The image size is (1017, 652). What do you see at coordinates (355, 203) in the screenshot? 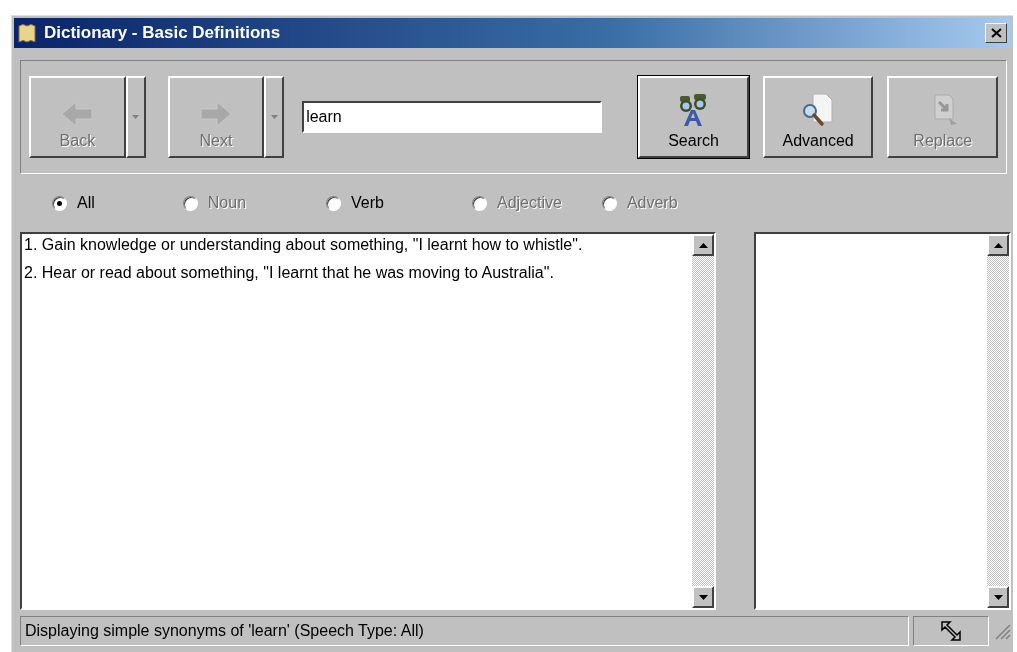
I see `speech-type-option: Verb` at bounding box center [355, 203].